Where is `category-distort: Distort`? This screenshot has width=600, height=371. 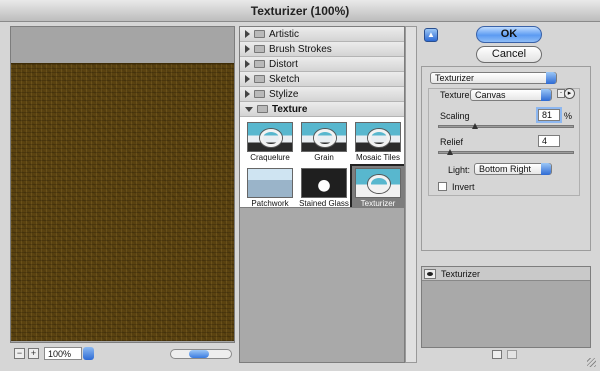 category-distort: Distort is located at coordinates (322, 64).